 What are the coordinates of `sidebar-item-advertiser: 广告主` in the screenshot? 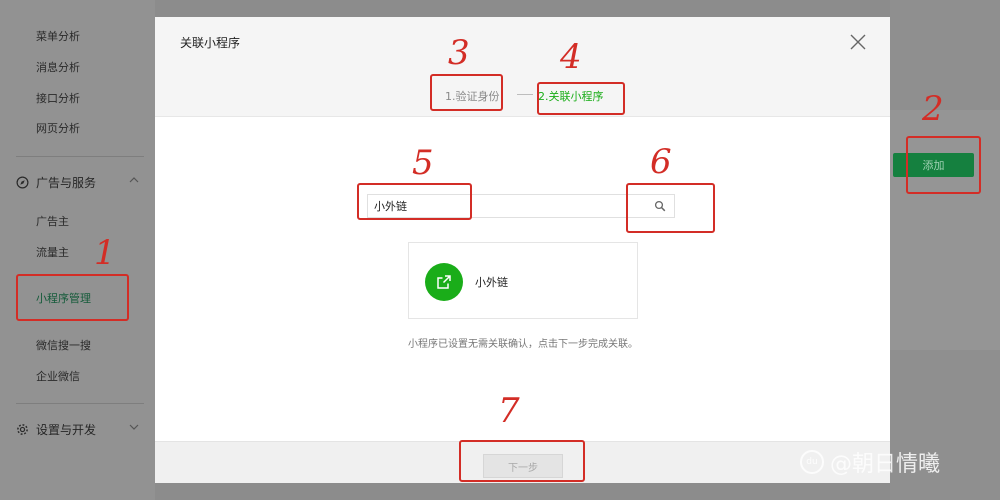 It's located at (52, 221).